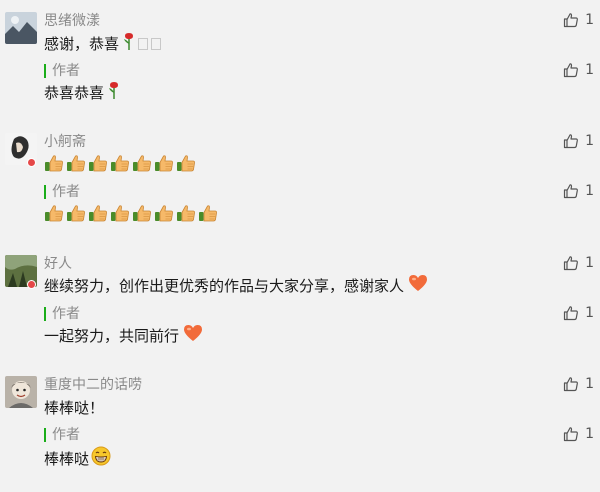 This screenshot has height=492, width=600. I want to click on commenter-name: 重度中二的话唠, so click(93, 385).